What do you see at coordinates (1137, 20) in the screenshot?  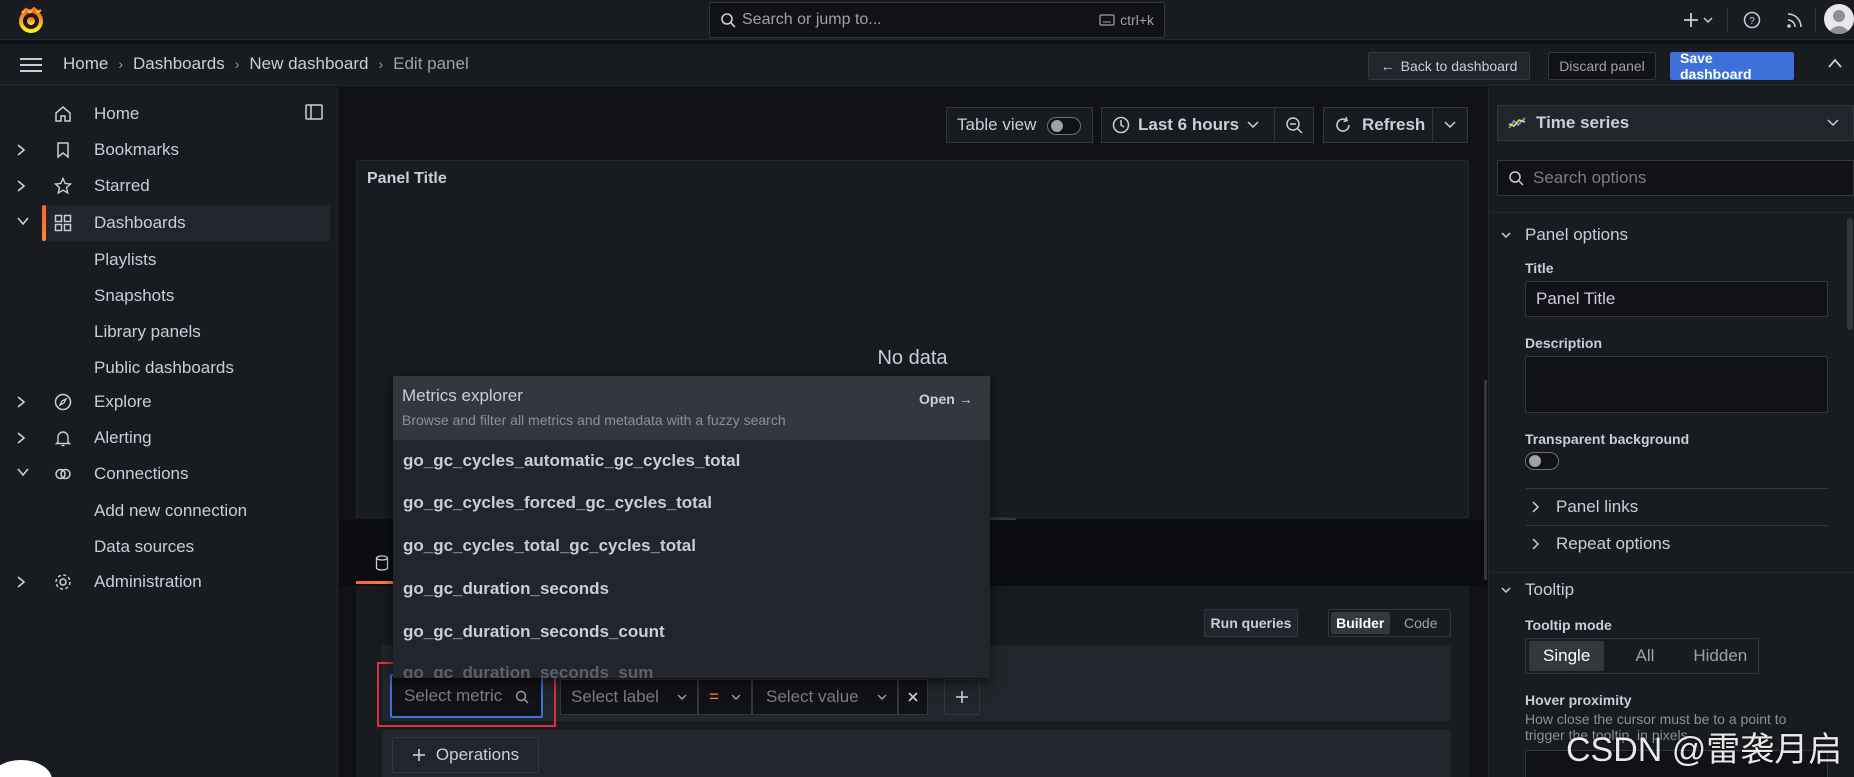 I see `shortcut-label: ctrl+k` at bounding box center [1137, 20].